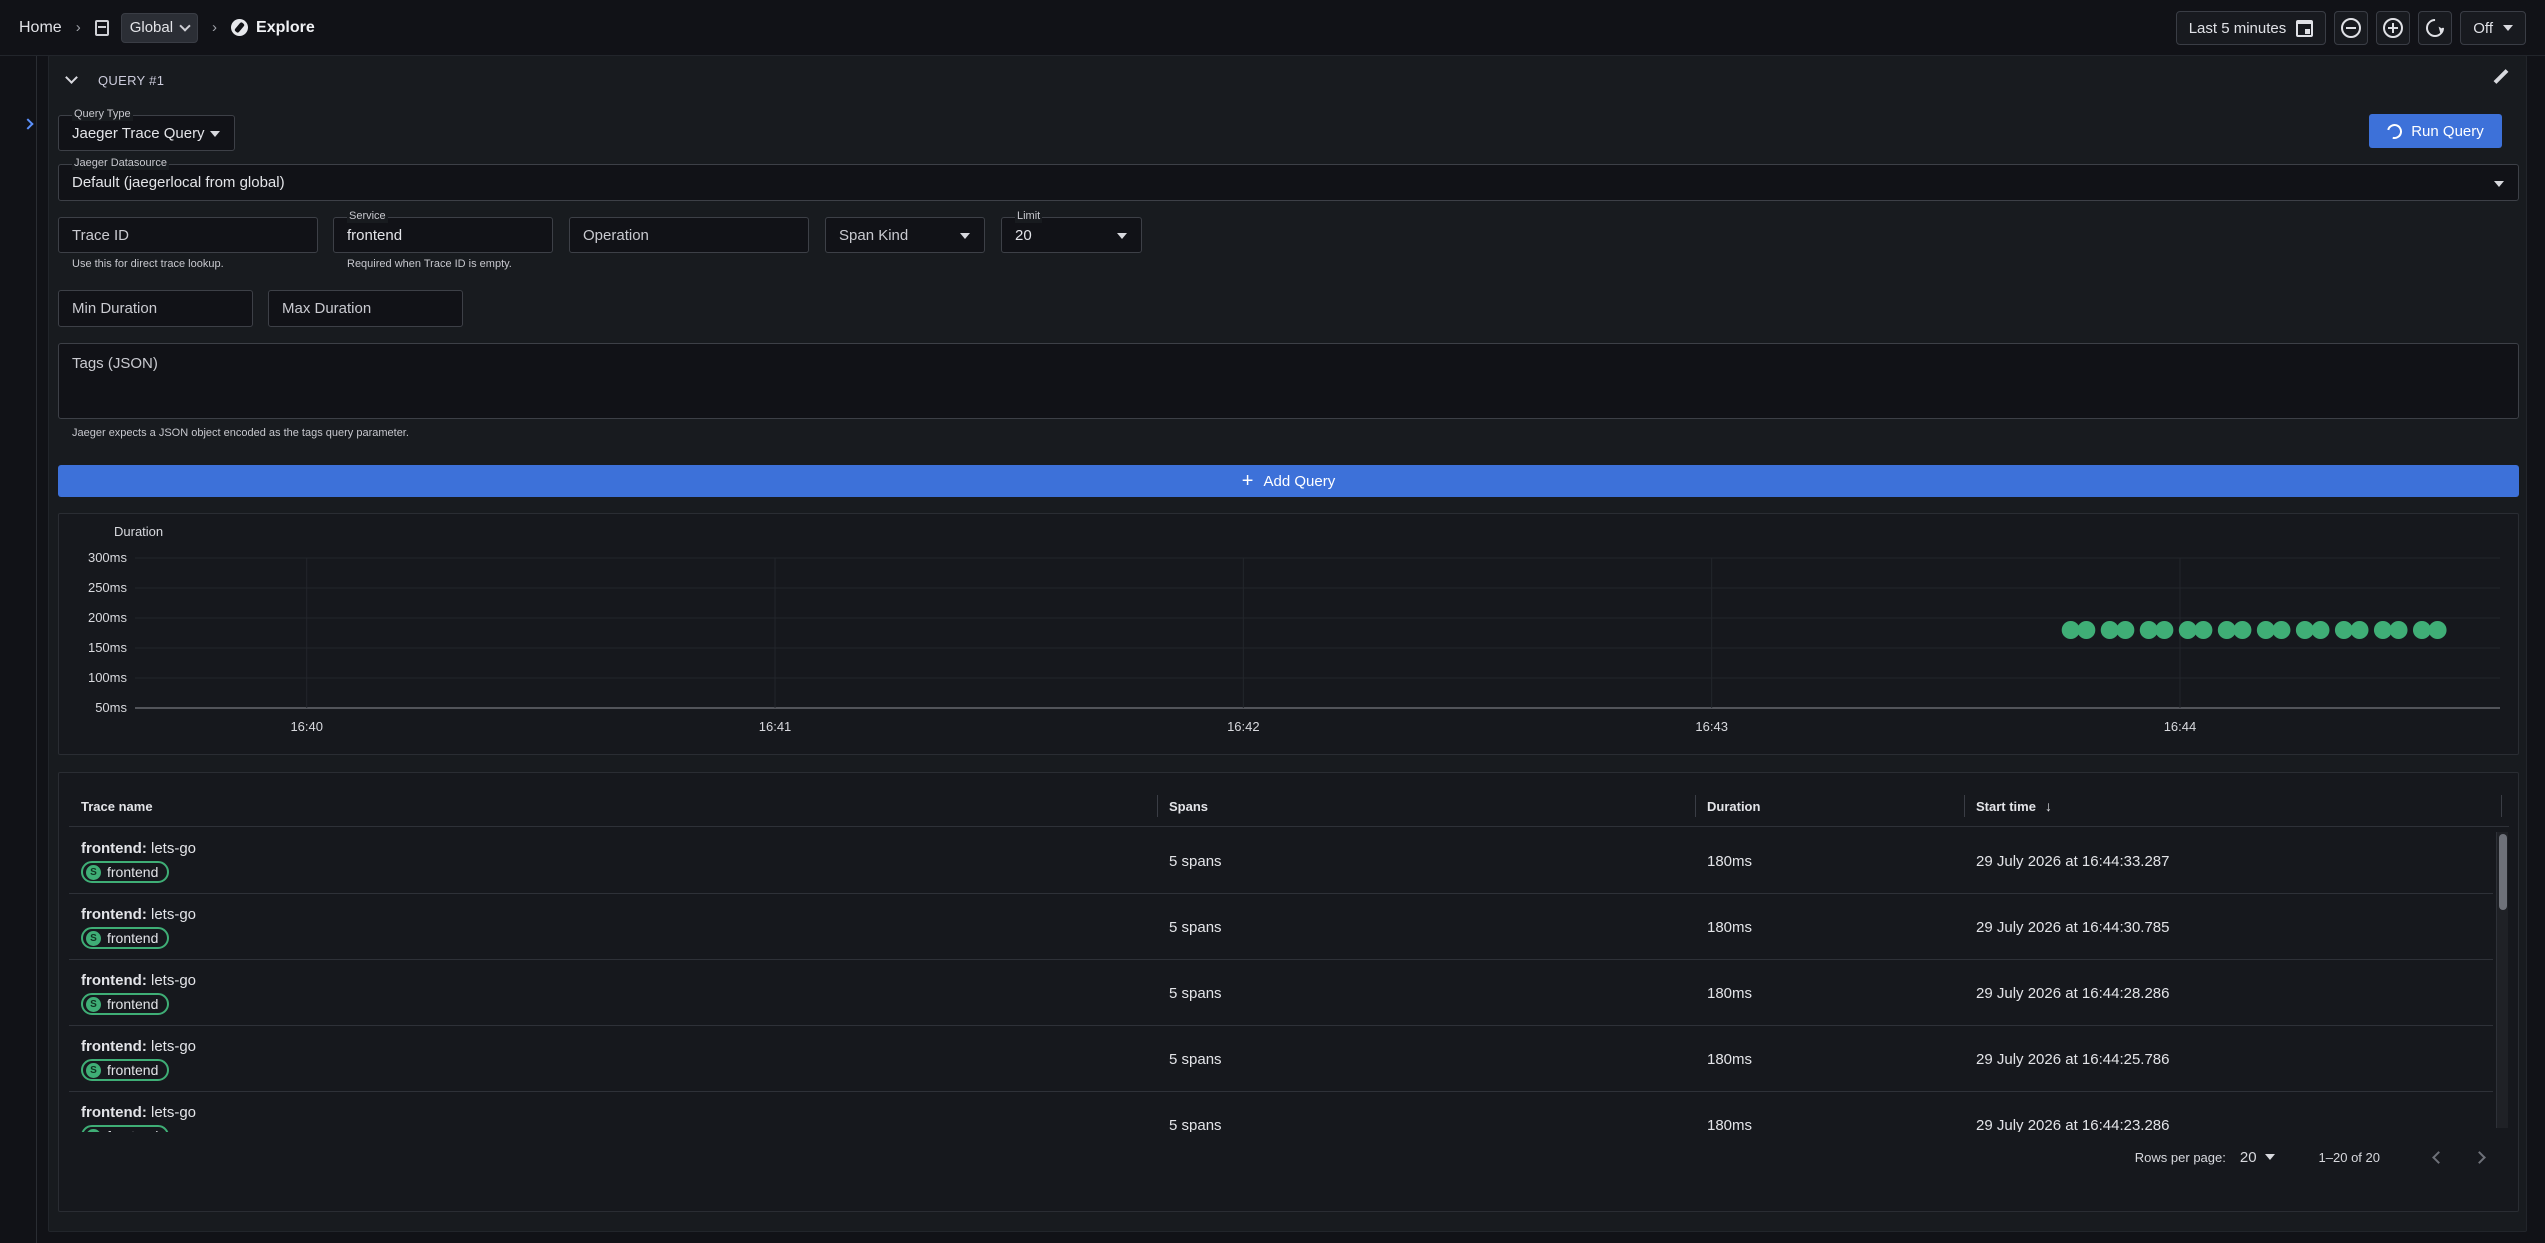 Image resolution: width=2545 pixels, height=1243 pixels. I want to click on zoom-out-button, so click(2351, 28).